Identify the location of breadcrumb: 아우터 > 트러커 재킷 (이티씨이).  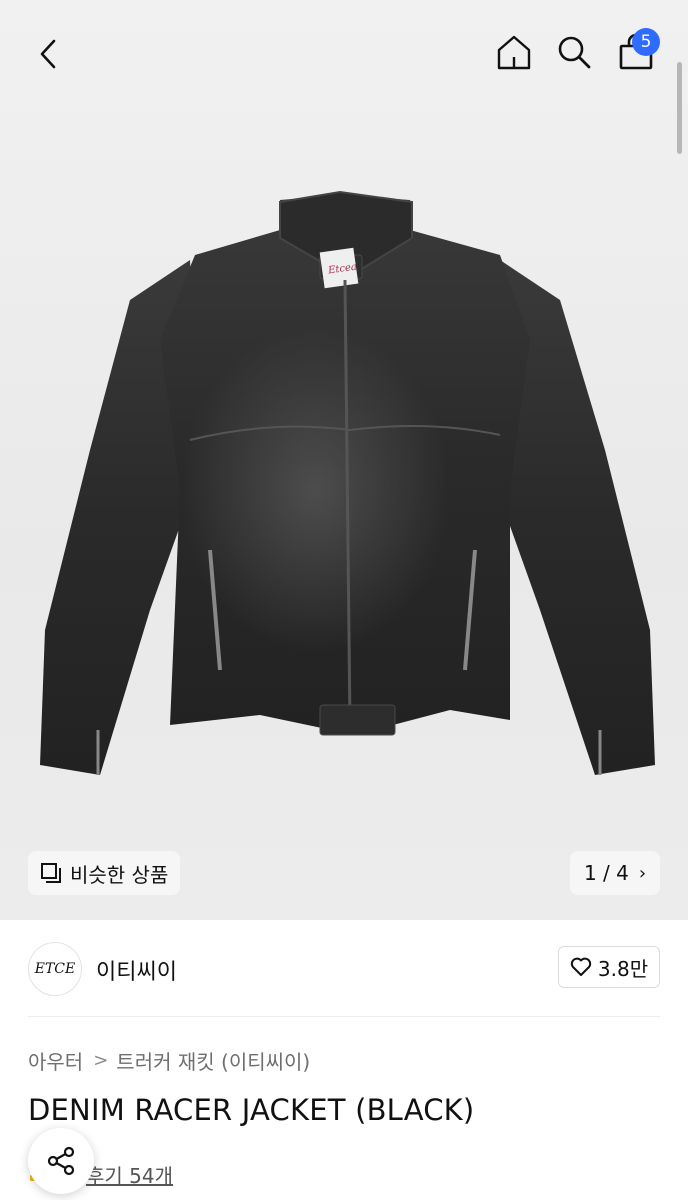
(169, 1060).